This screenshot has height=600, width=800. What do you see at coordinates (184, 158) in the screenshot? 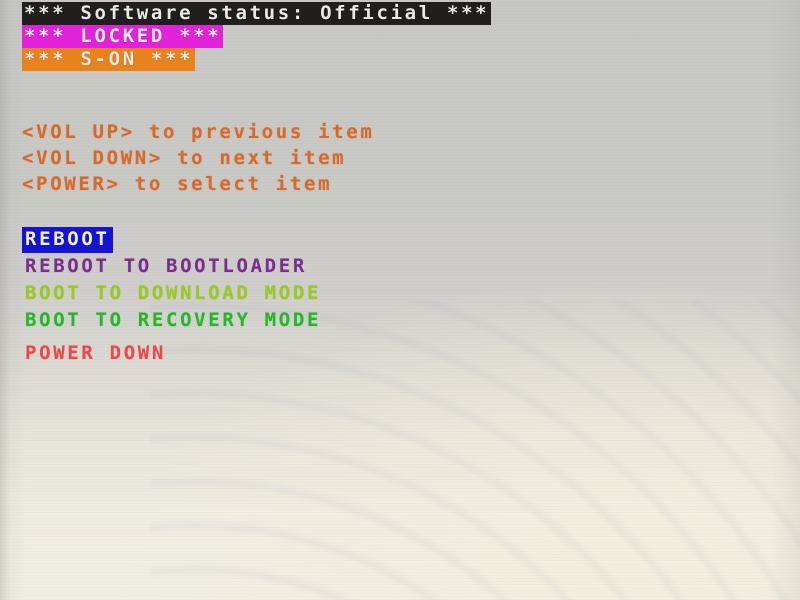
I see `hint-vol-down: <VOL DOWN> to next item` at bounding box center [184, 158].